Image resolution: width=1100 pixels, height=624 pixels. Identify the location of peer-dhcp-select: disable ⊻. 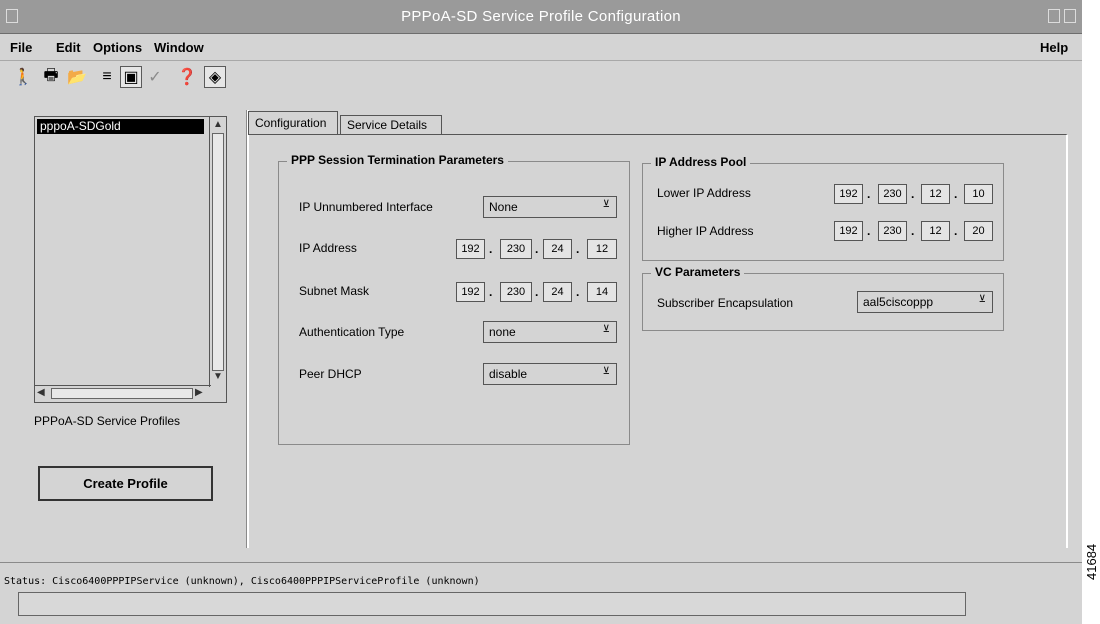
(550, 374).